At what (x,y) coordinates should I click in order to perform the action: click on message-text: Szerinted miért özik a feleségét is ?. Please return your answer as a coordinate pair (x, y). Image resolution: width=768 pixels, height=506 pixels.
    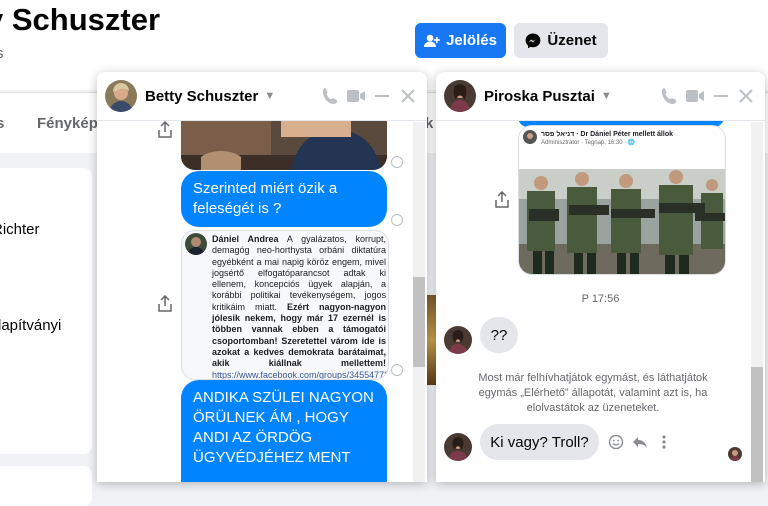
    Looking at the image, I should click on (265, 198).